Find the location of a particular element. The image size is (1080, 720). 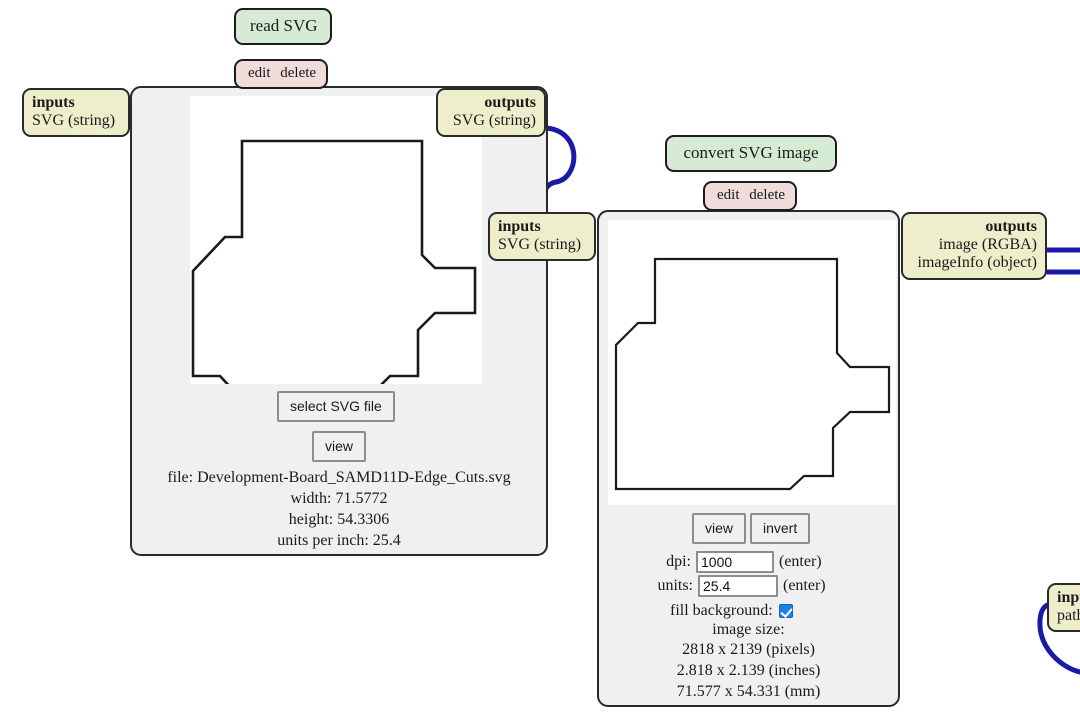

info-units-per-inch: units per inch: 25.4 is located at coordinates (339, 540).